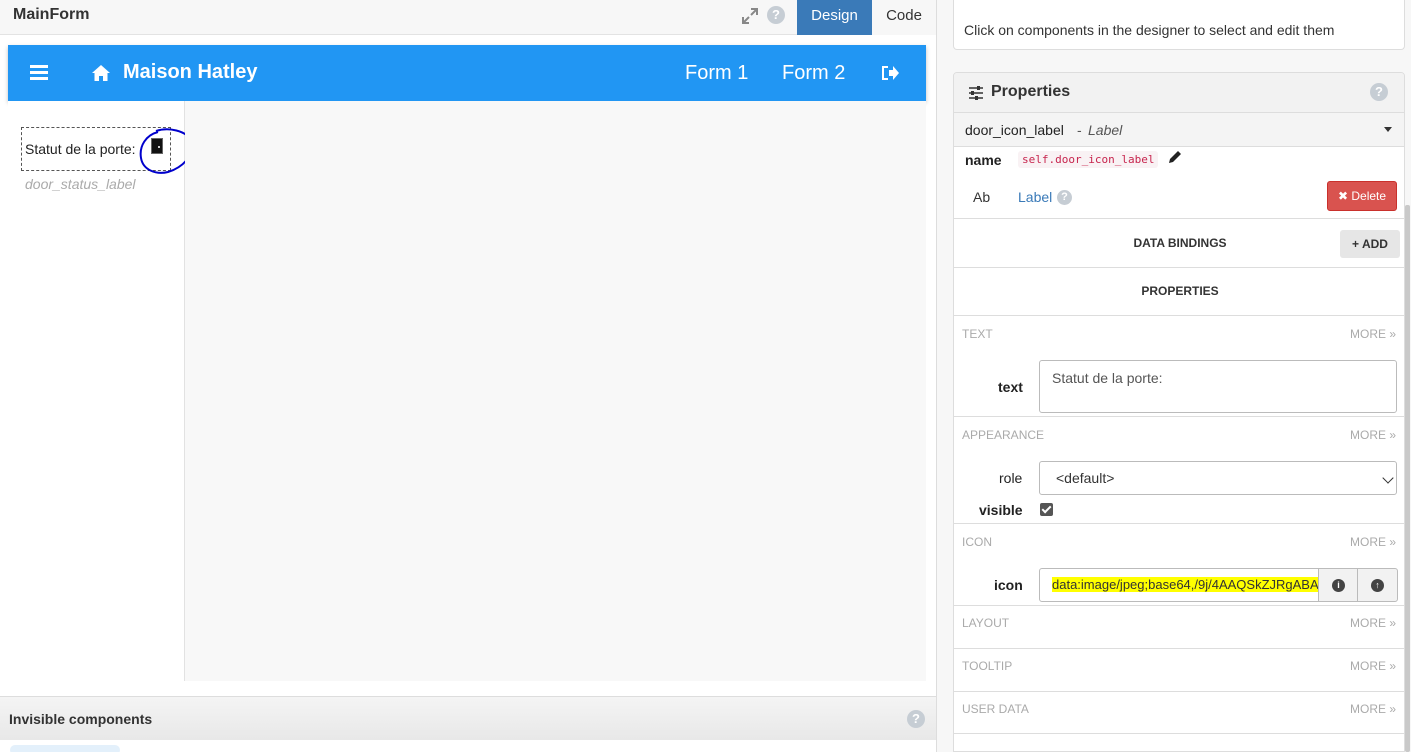 This screenshot has height=752, width=1411. Describe the element at coordinates (1374, 244) in the screenshot. I see `add-button-label: ADD` at that location.